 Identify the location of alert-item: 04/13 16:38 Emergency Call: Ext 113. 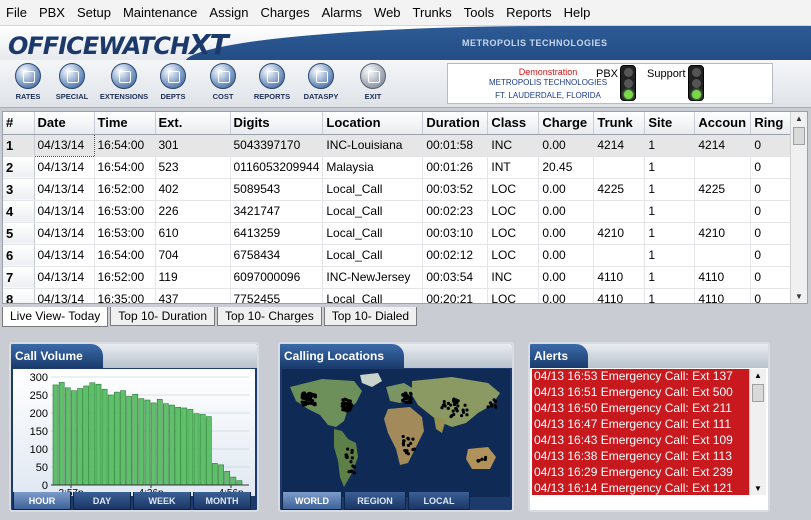
(641, 457).